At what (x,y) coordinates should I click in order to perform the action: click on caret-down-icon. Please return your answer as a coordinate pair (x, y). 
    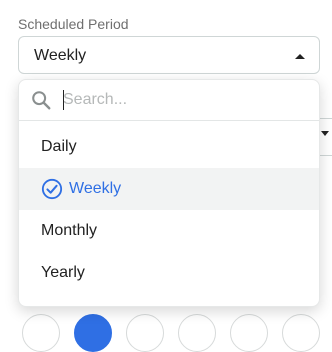
    Looking at the image, I should click on (325, 133).